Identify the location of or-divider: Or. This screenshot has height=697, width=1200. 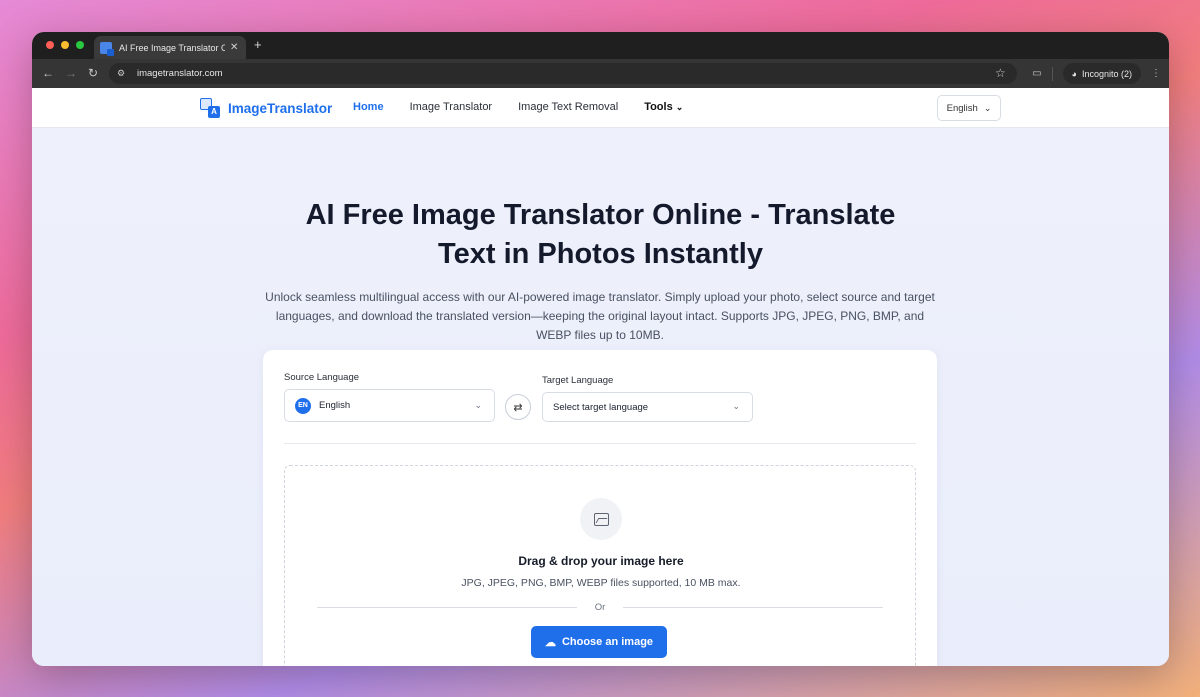
(600, 607).